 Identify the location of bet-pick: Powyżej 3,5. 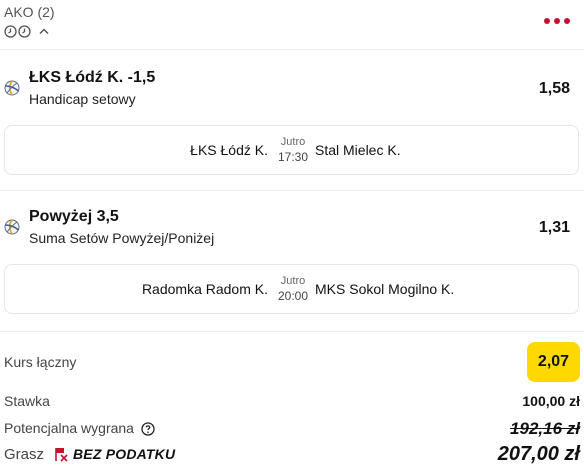
(74, 216).